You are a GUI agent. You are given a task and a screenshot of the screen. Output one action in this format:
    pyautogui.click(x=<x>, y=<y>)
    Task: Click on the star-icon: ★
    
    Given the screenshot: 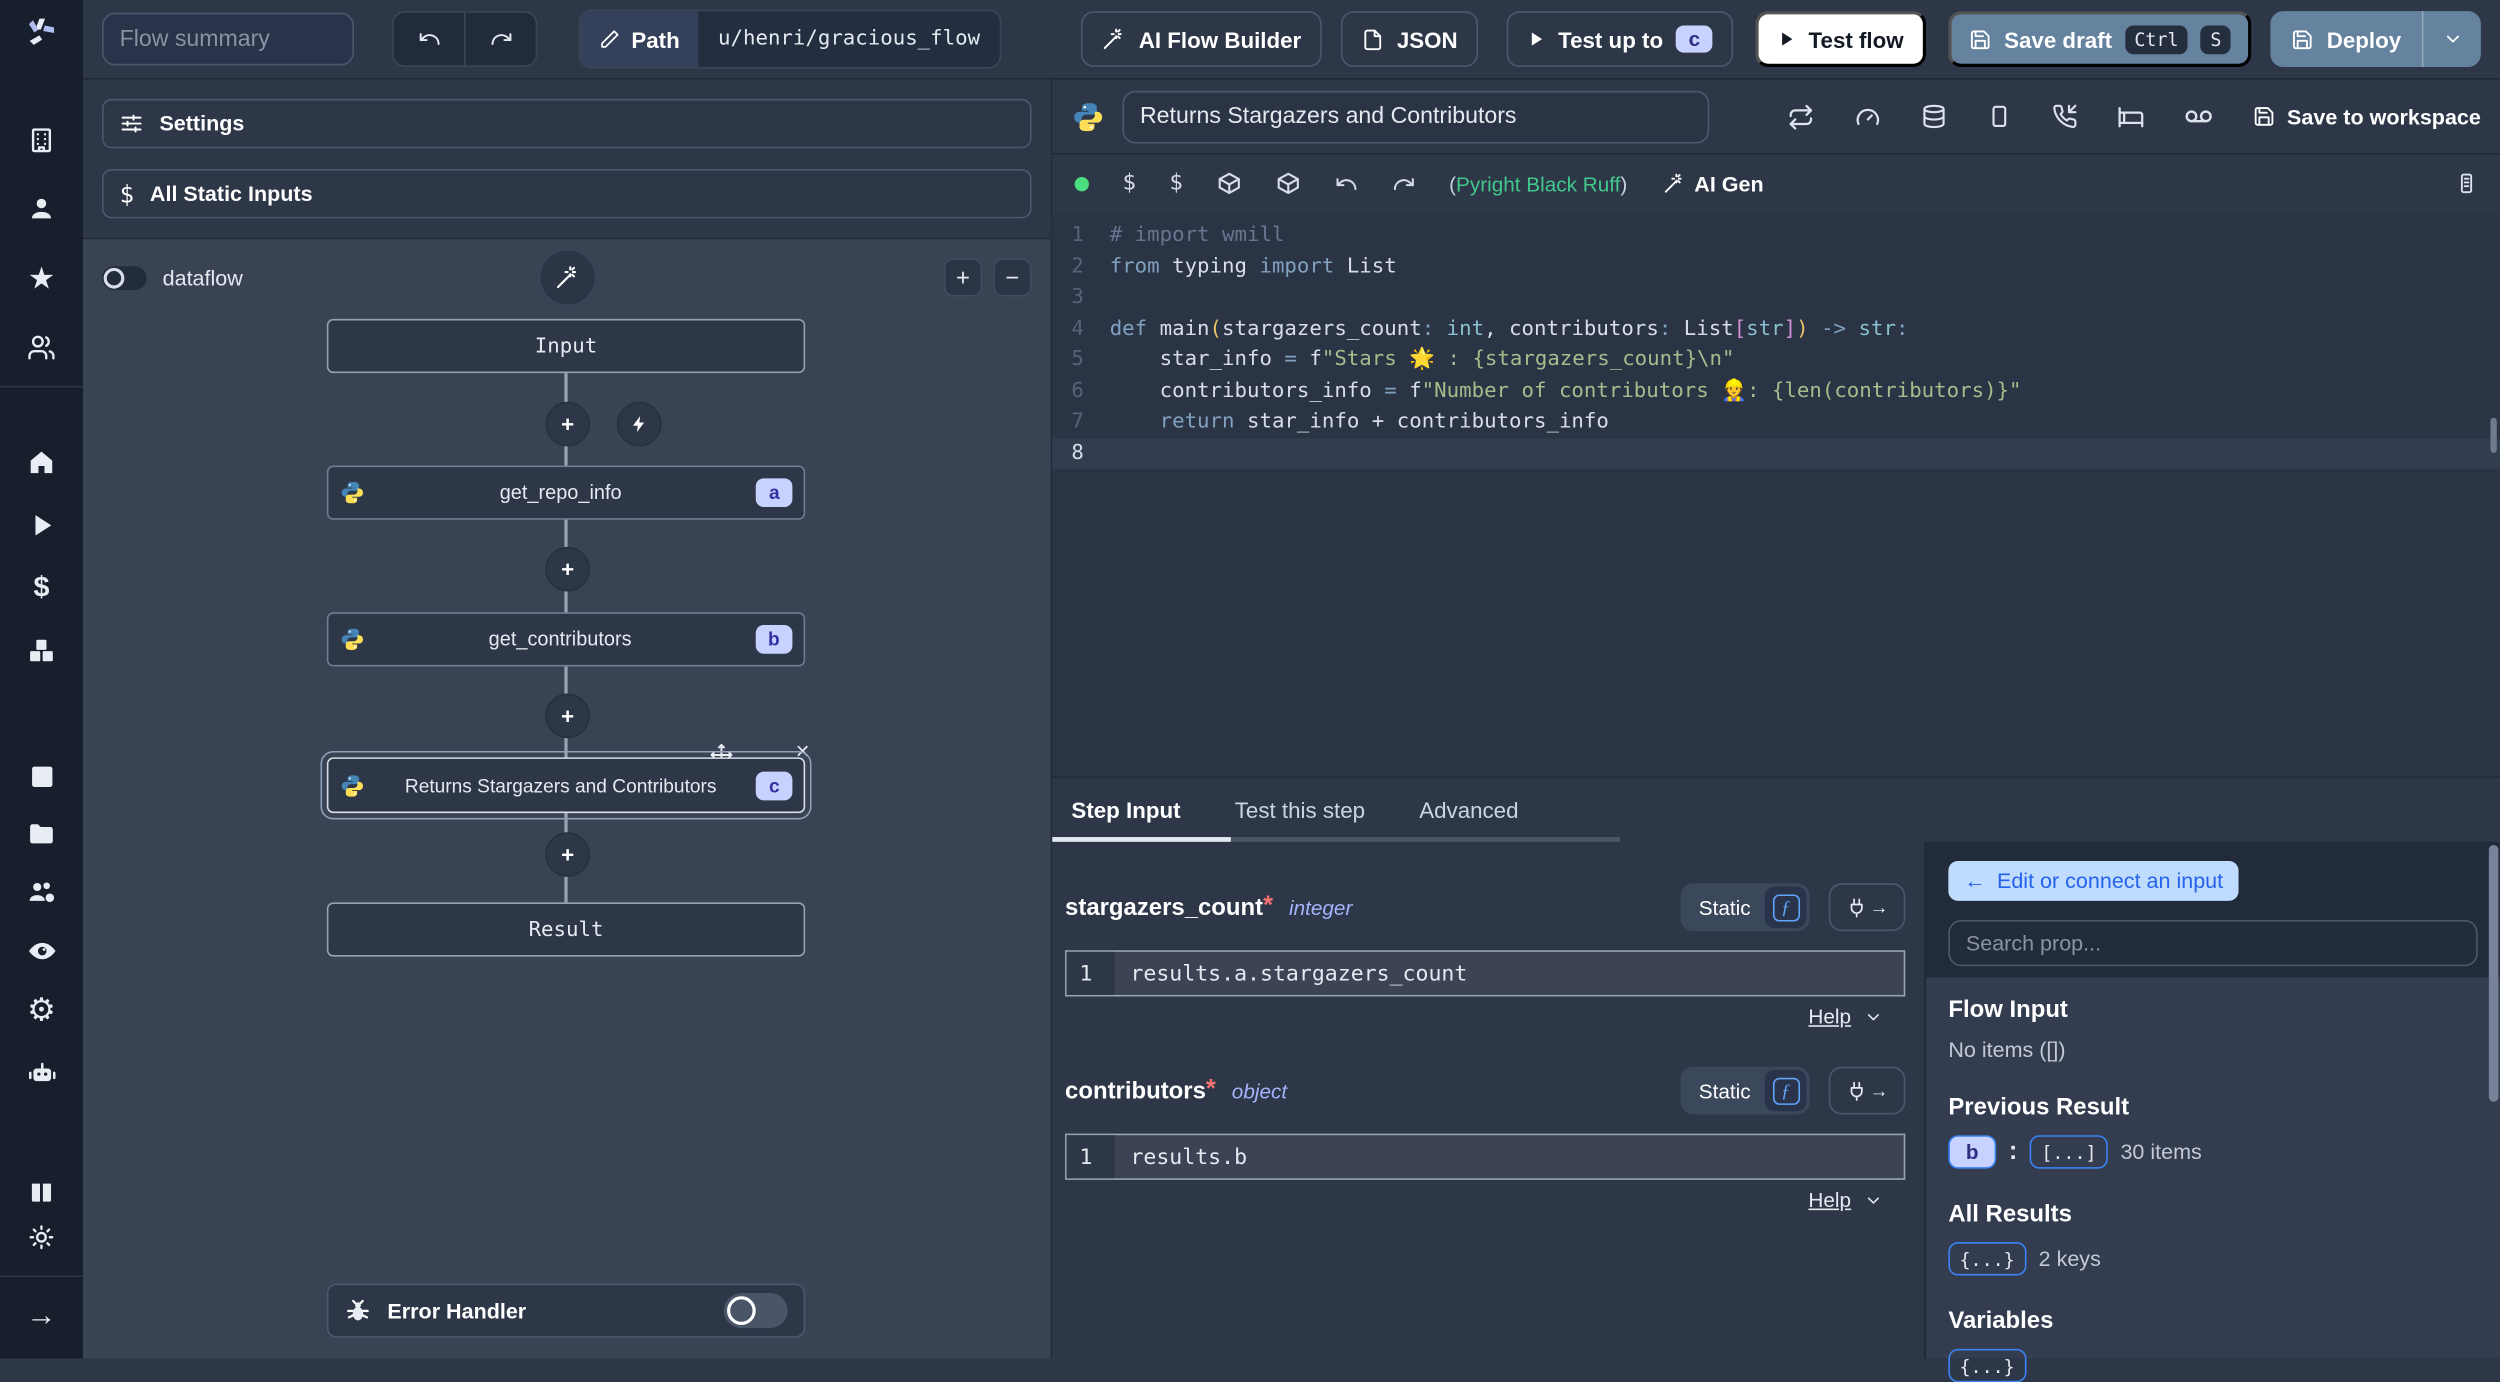 What is the action you would take?
    pyautogui.click(x=42, y=278)
    